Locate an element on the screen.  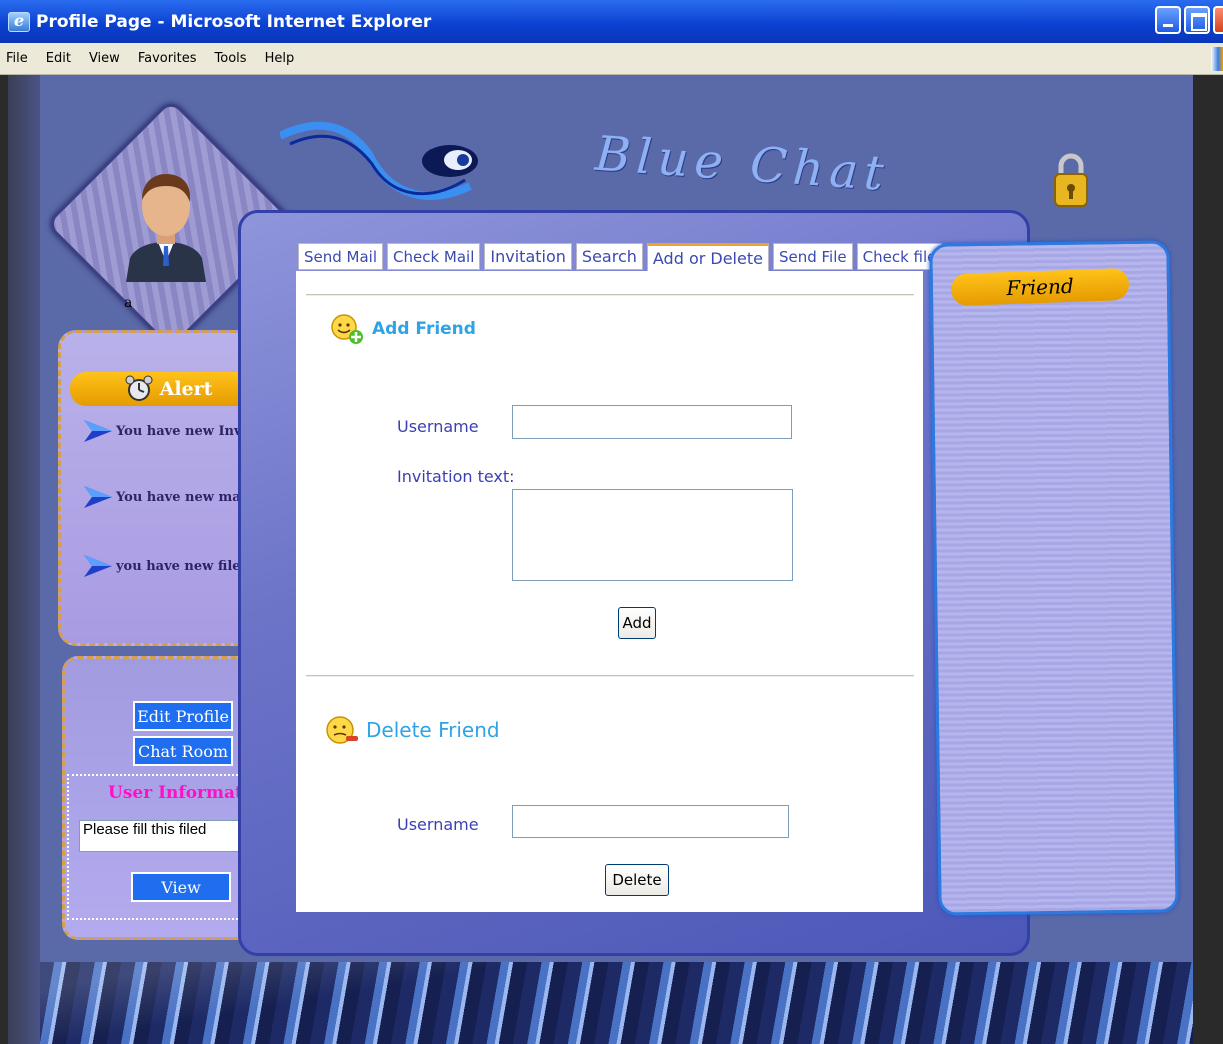
site-logo: Blue Chat is located at coordinates (600, 163).